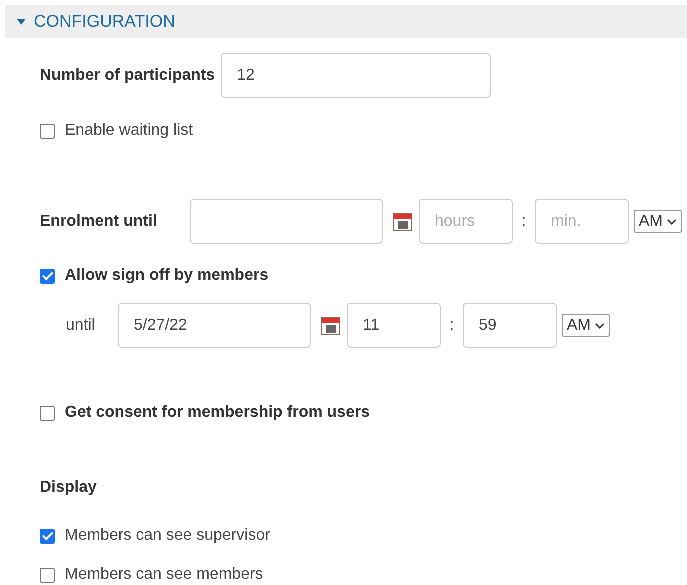  I want to click on hours-field: 11, so click(394, 325).